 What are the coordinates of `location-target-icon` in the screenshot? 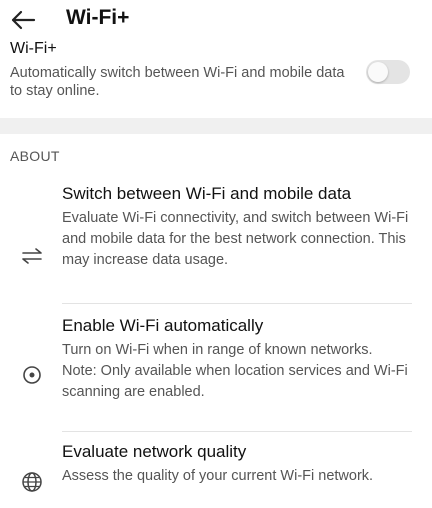 It's located at (32, 375).